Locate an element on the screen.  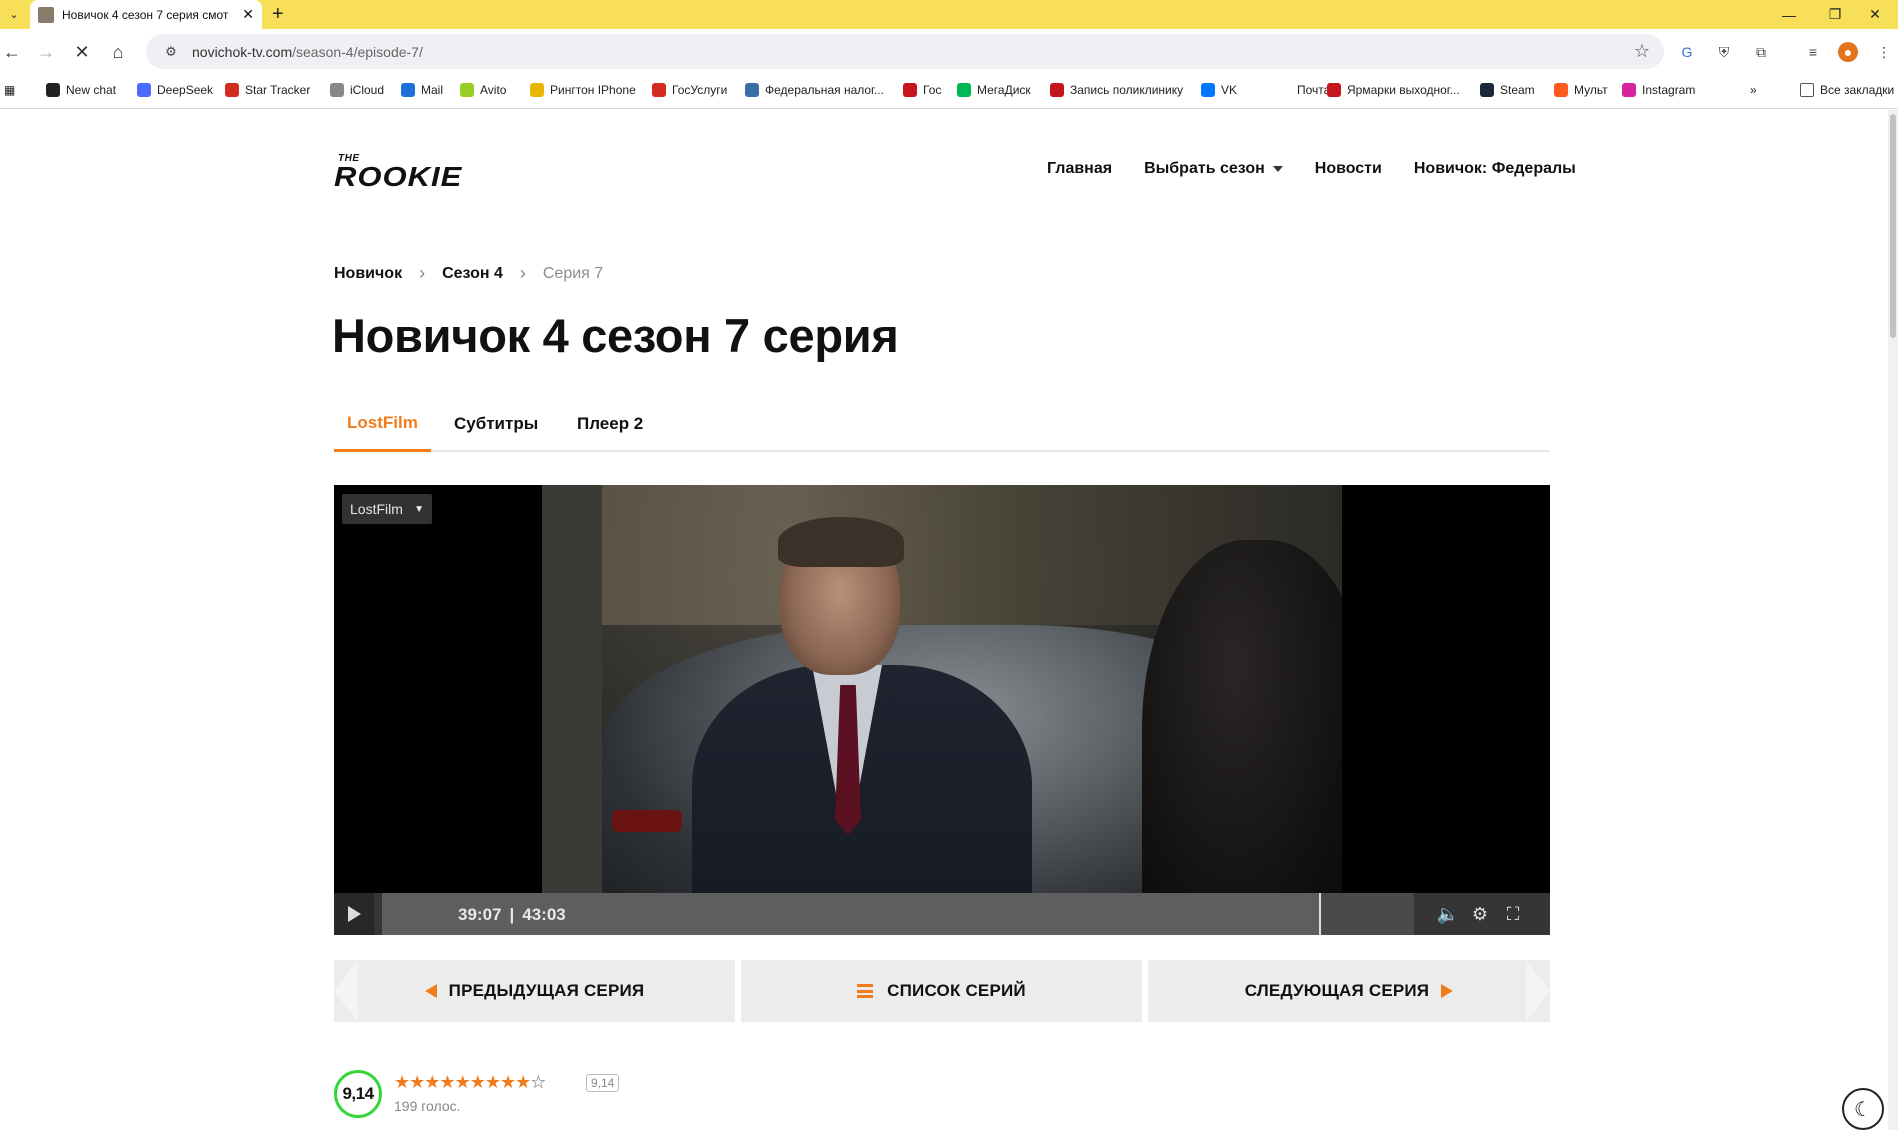
bookmark-item: New chat is located at coordinates (81, 90).